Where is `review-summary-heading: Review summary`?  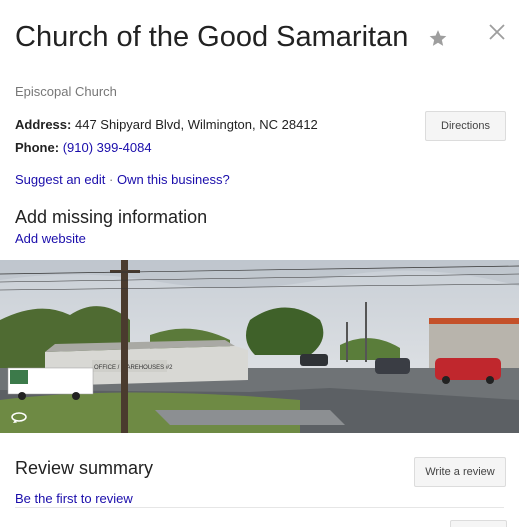
review-summary-heading: Review summary is located at coordinates (84, 468).